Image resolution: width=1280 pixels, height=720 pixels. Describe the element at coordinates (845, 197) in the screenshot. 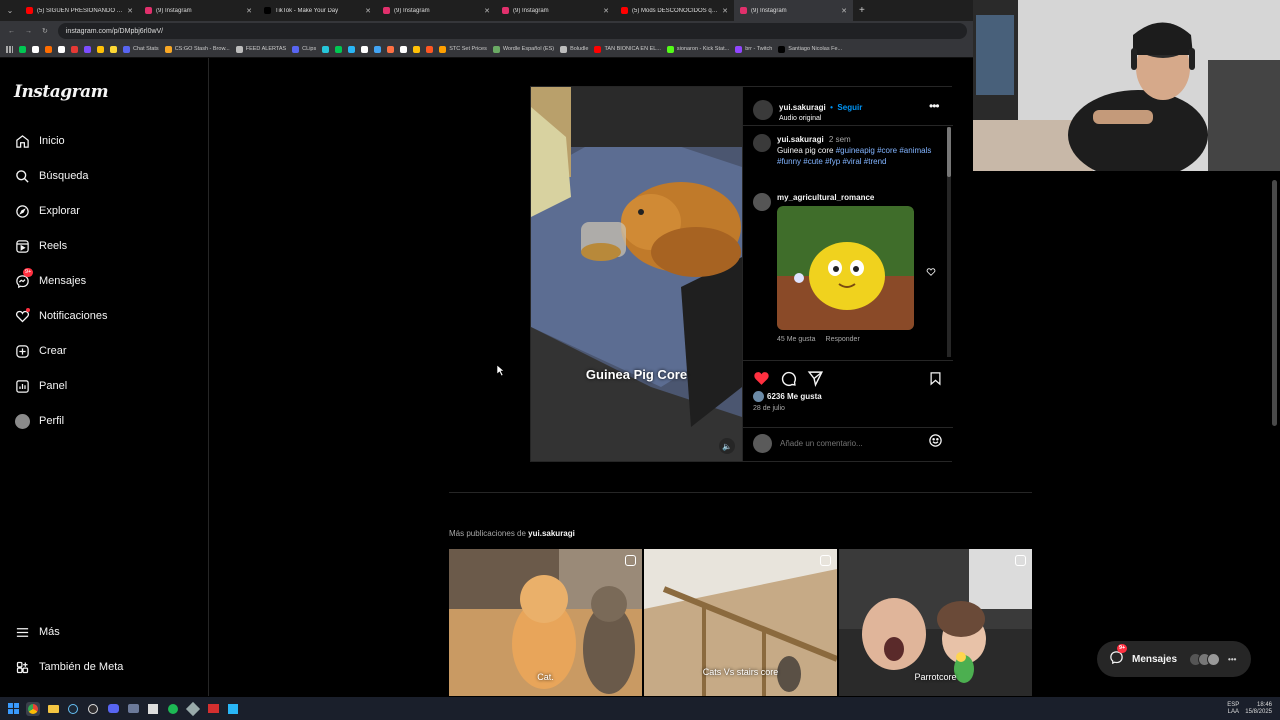

I see `comment-author: my_agricultural_romance` at that location.